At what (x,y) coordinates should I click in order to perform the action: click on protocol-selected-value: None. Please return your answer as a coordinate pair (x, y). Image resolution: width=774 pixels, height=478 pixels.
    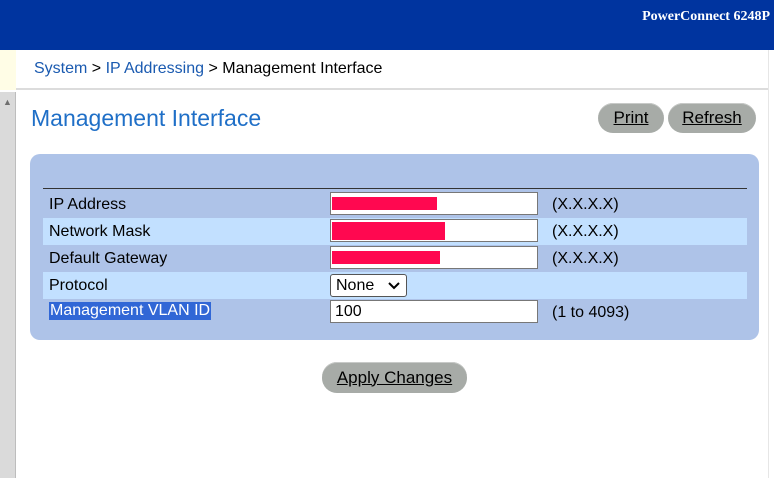
    Looking at the image, I should click on (355, 285).